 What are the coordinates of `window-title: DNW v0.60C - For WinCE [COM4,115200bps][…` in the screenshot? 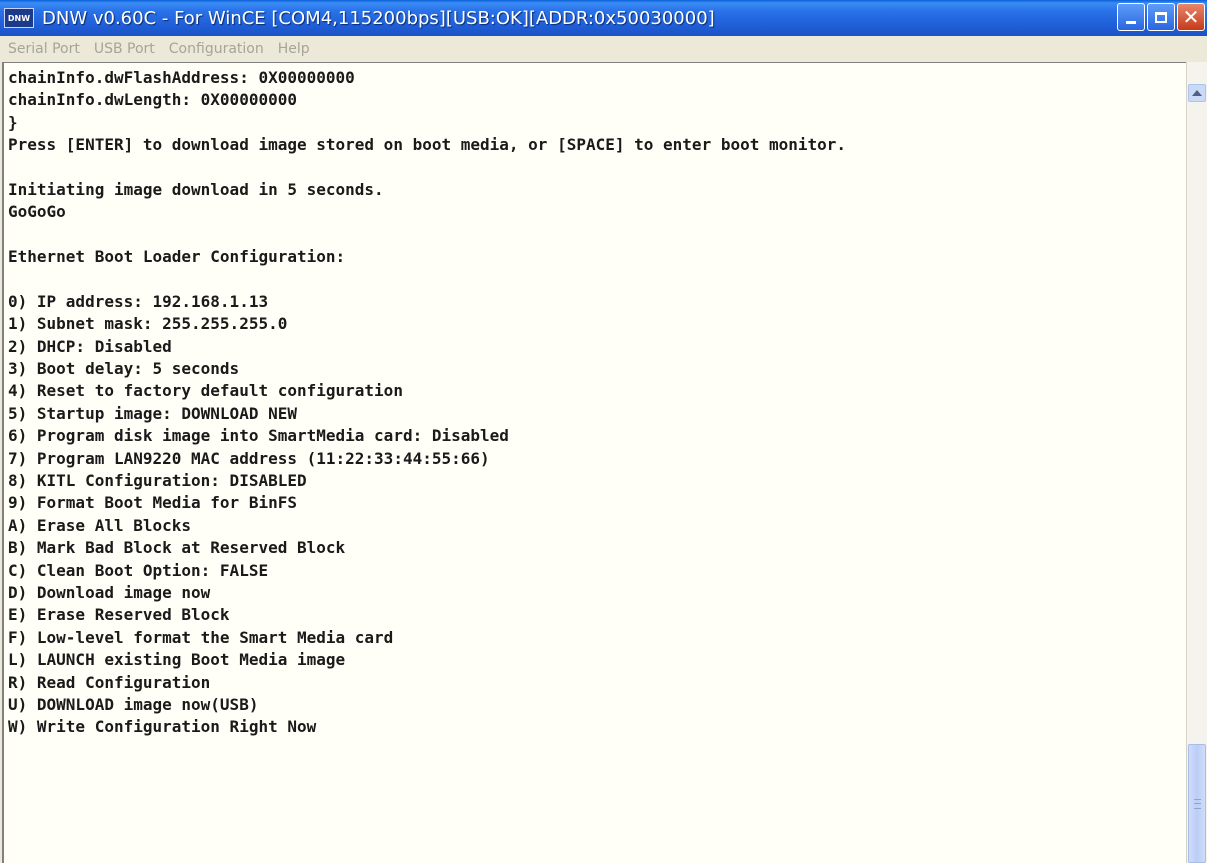 It's located at (378, 18).